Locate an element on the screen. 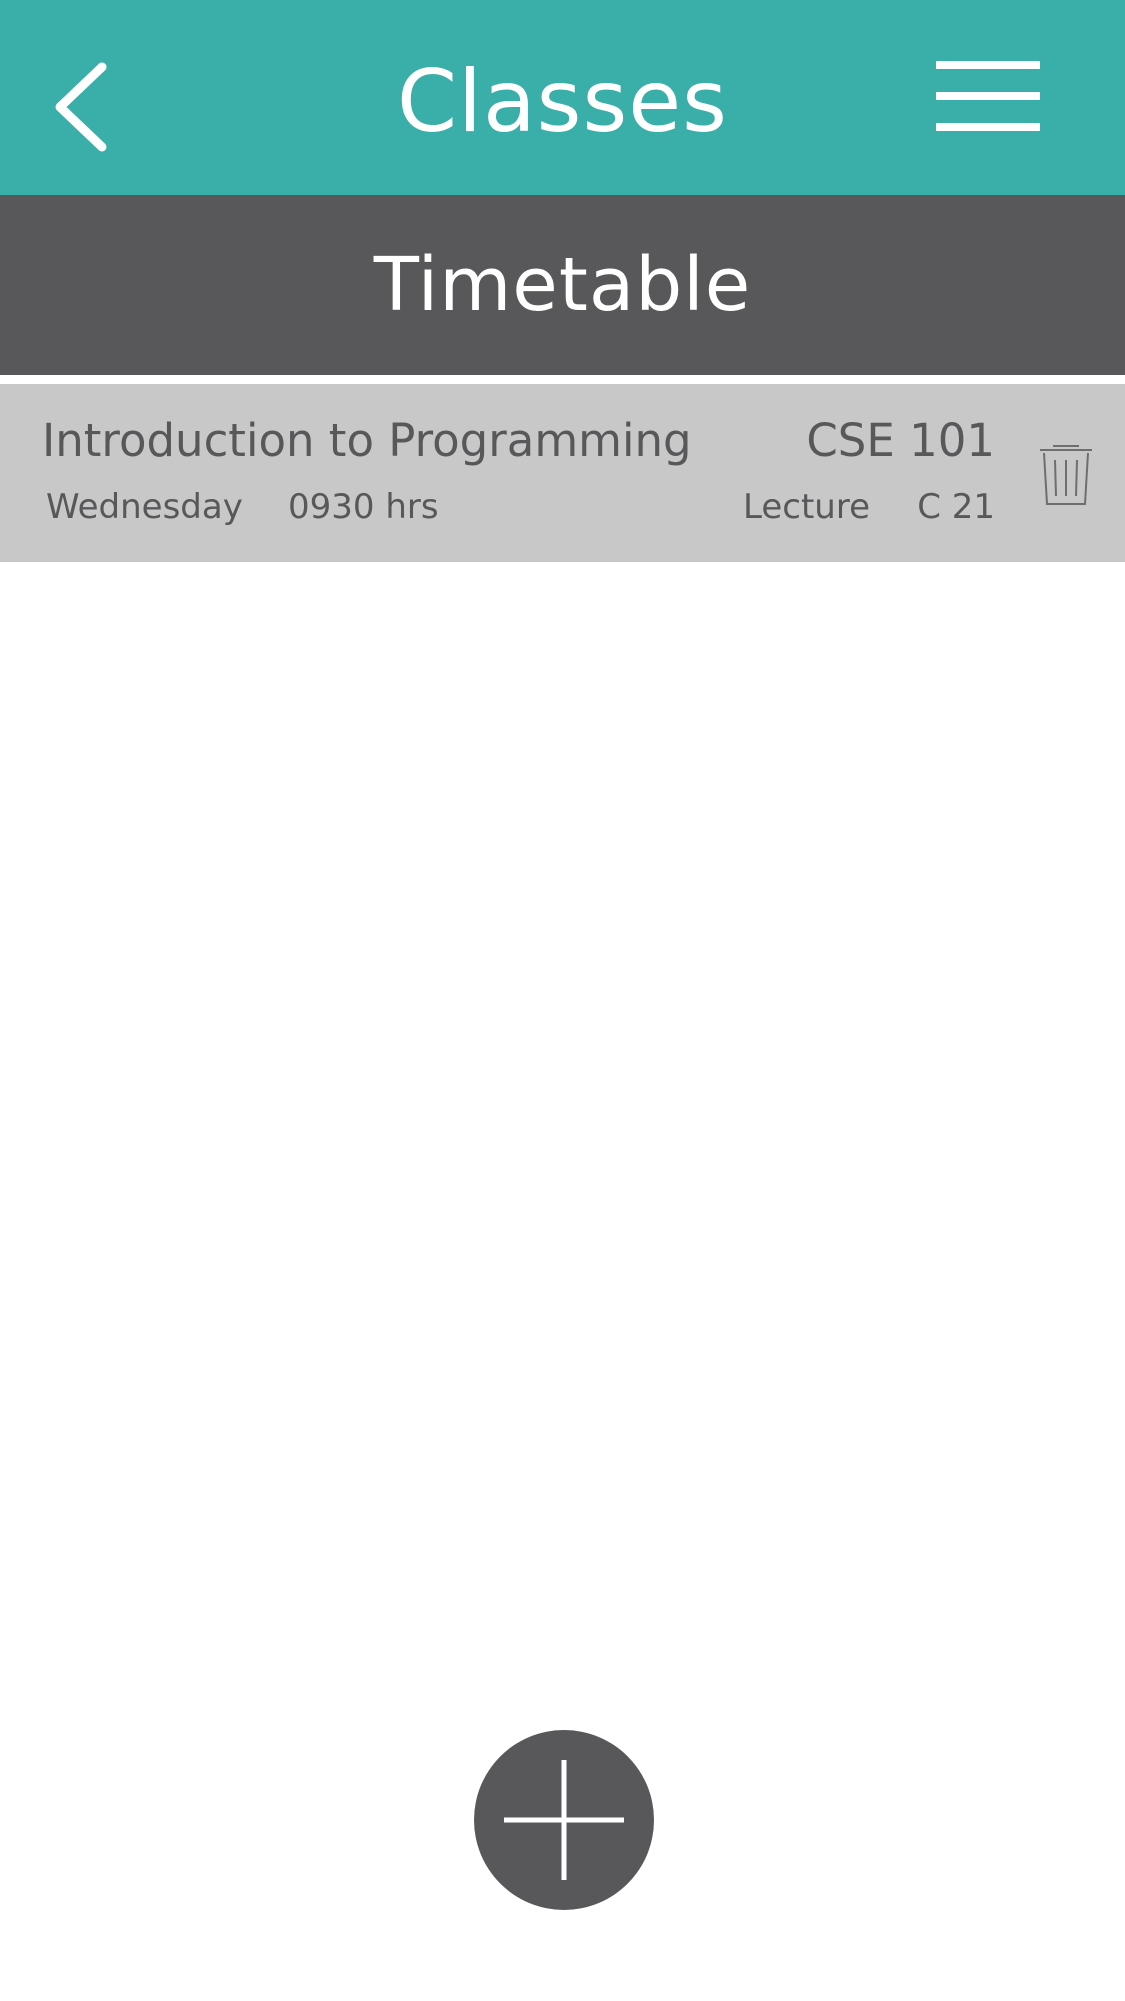 Image resolution: width=1125 pixels, height=2001 pixels. class-code: CSE 101 is located at coordinates (900, 440).